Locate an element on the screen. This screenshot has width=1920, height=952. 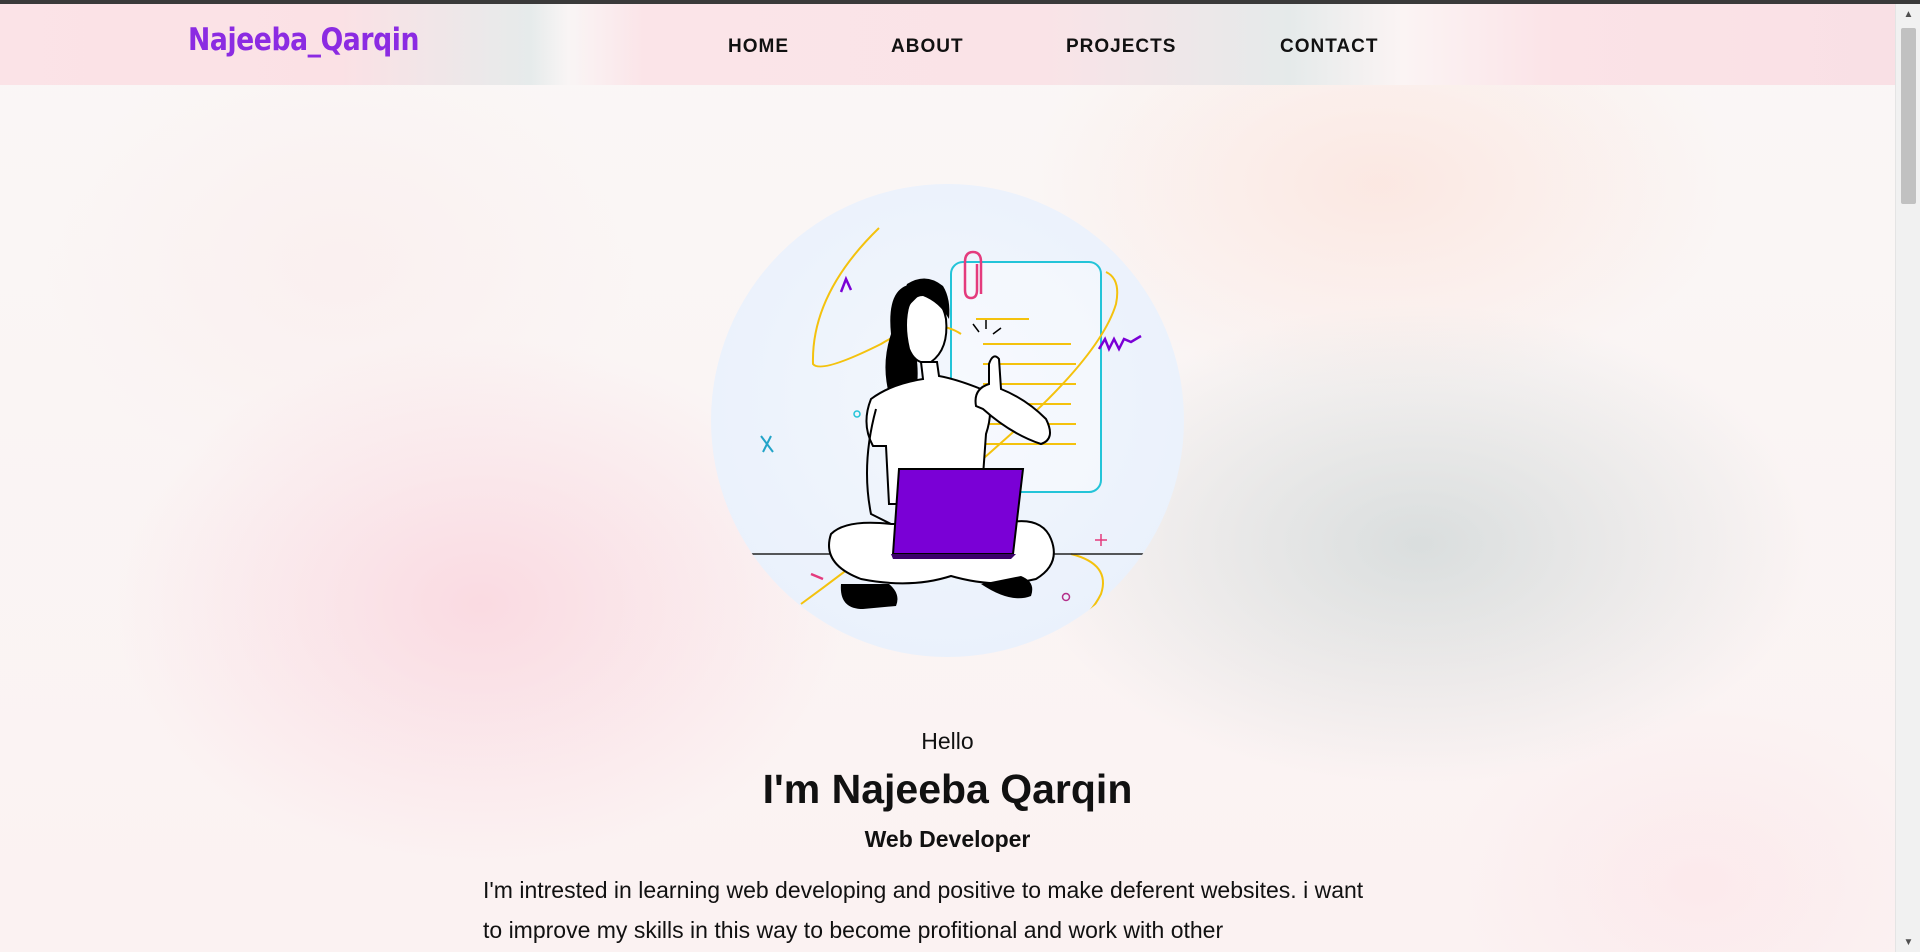
laptop-icon is located at coordinates (958, 511).